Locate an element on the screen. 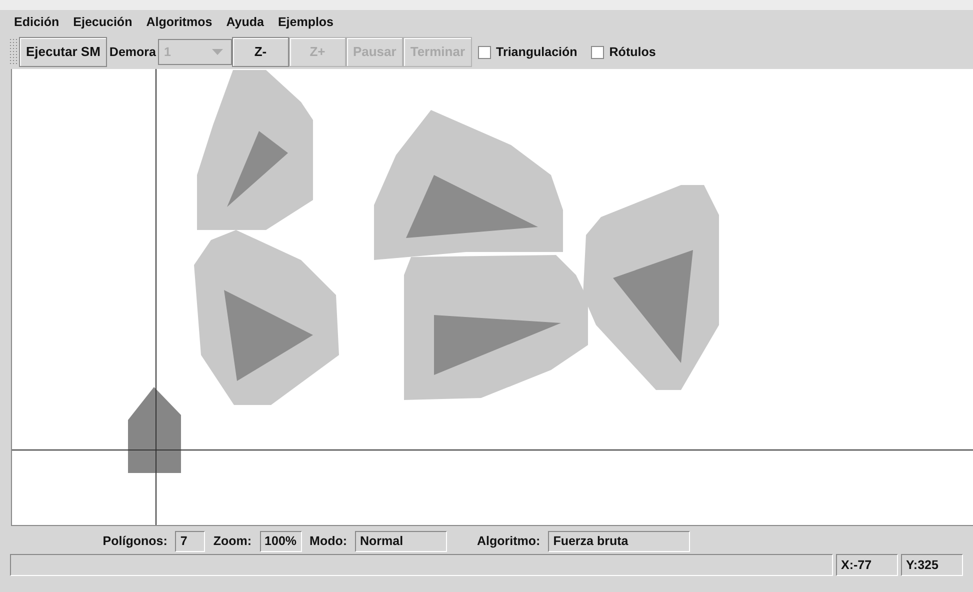 The width and height of the screenshot is (973, 592). info-field: 7 is located at coordinates (190, 541).